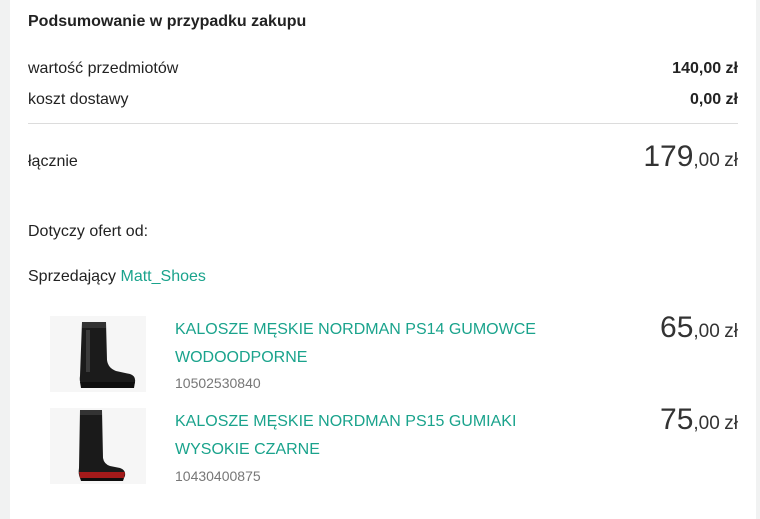 Image resolution: width=760 pixels, height=519 pixels. I want to click on total-label: łącznie, so click(53, 161).